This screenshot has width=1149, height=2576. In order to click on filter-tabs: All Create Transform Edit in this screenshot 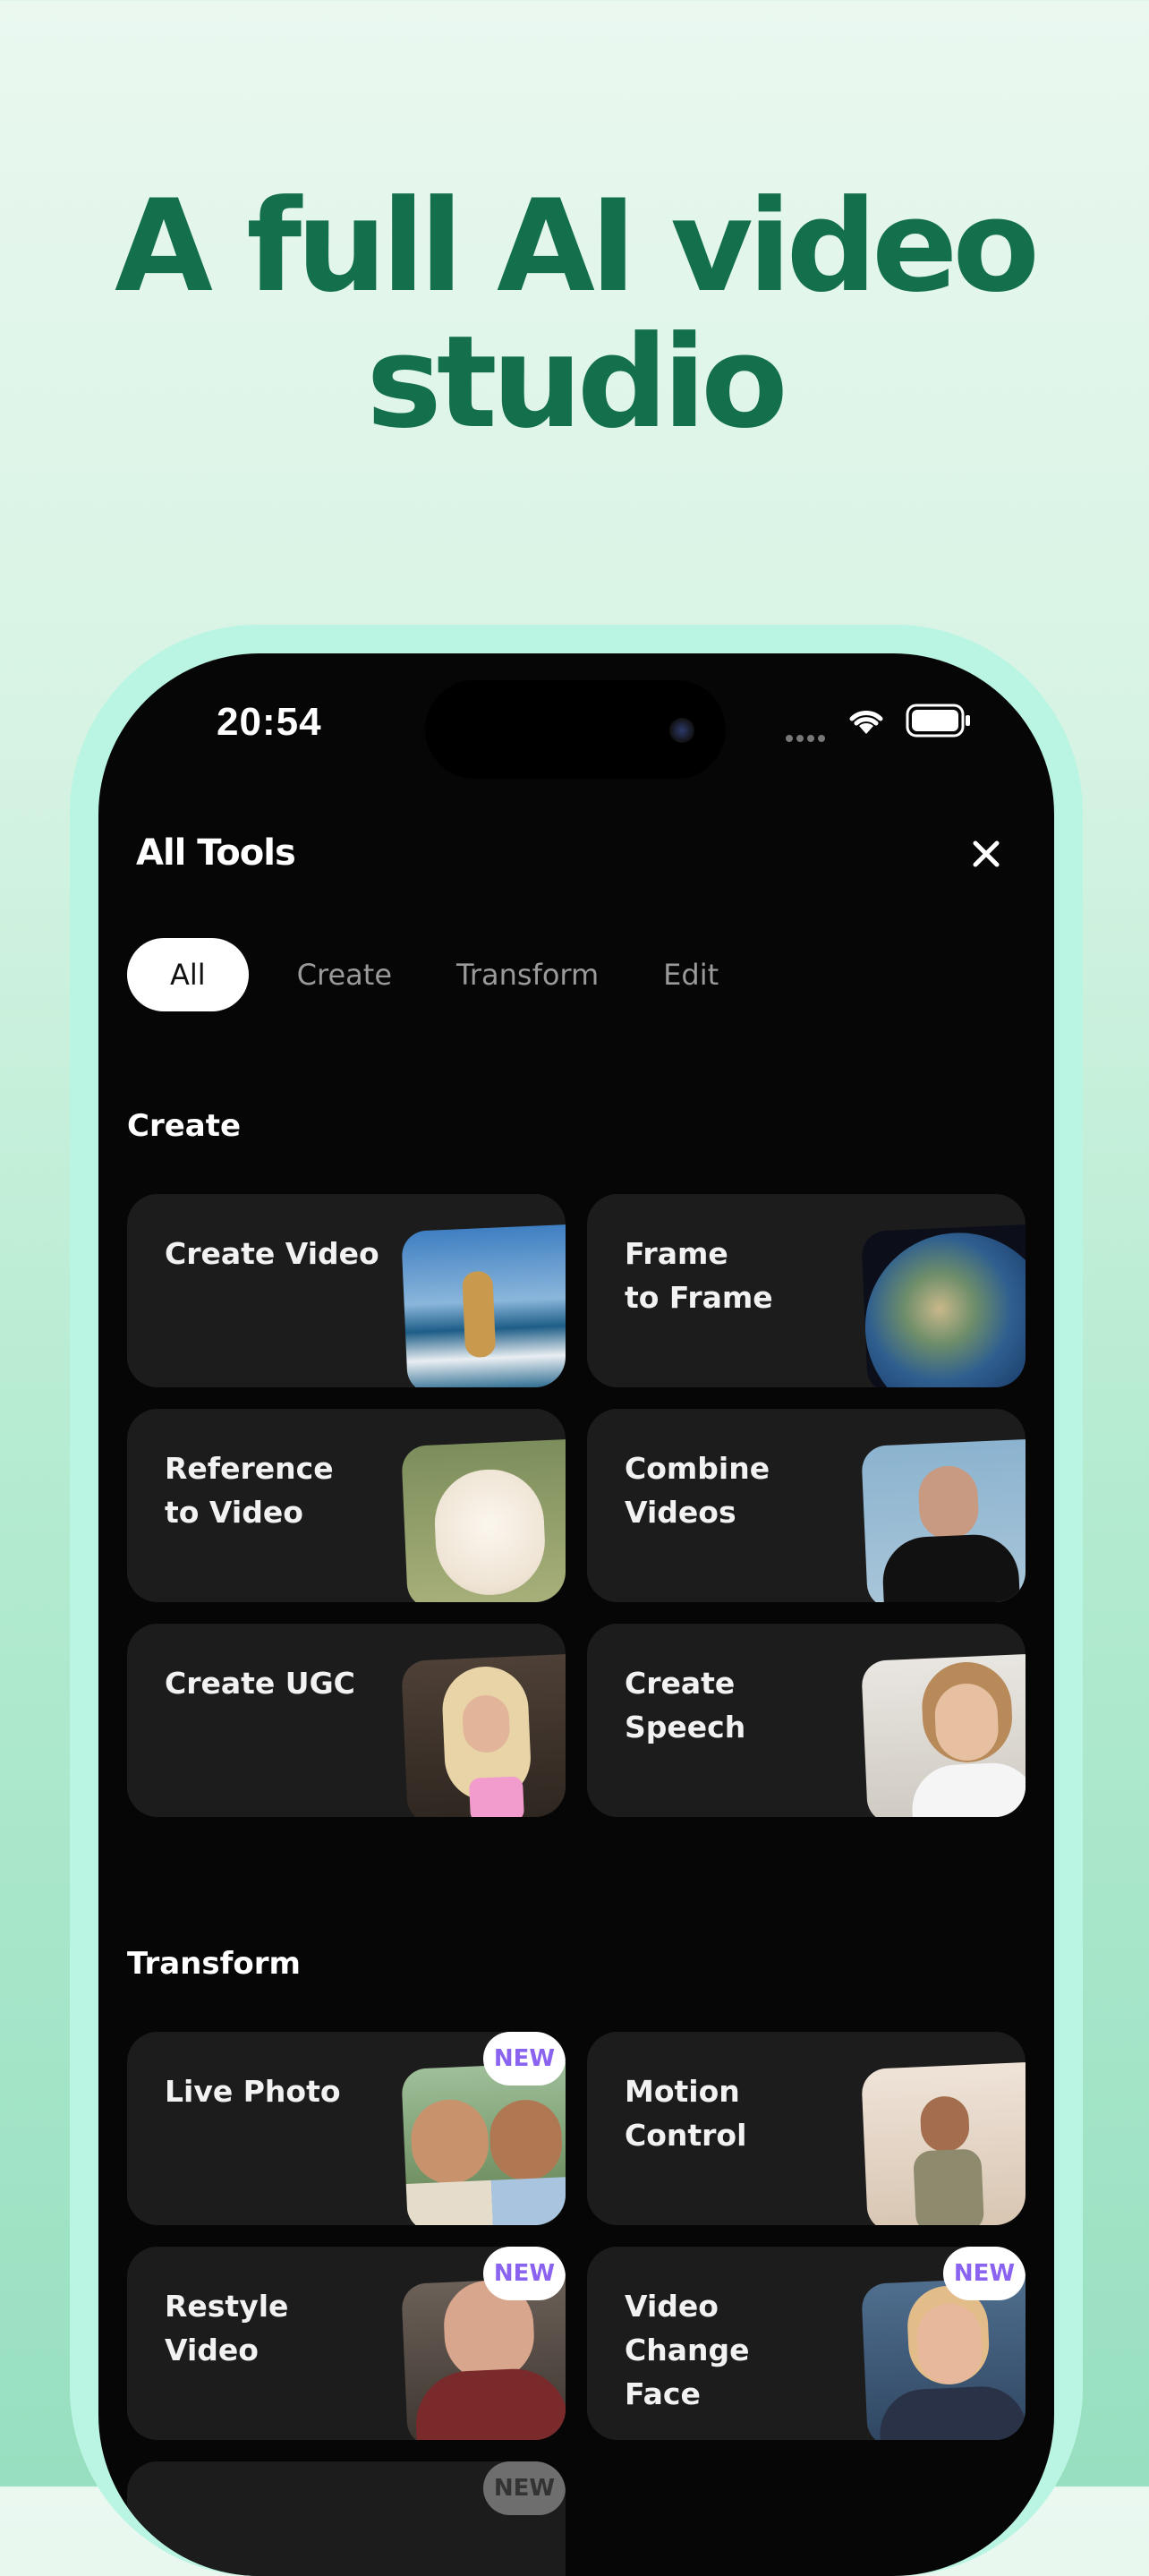, I will do `click(439, 974)`.